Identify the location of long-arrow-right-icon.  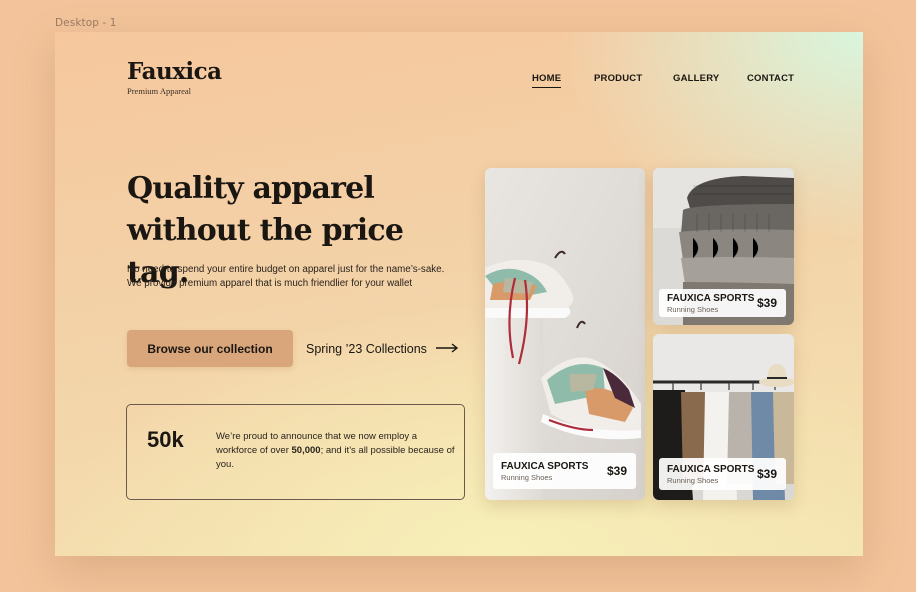
(447, 349).